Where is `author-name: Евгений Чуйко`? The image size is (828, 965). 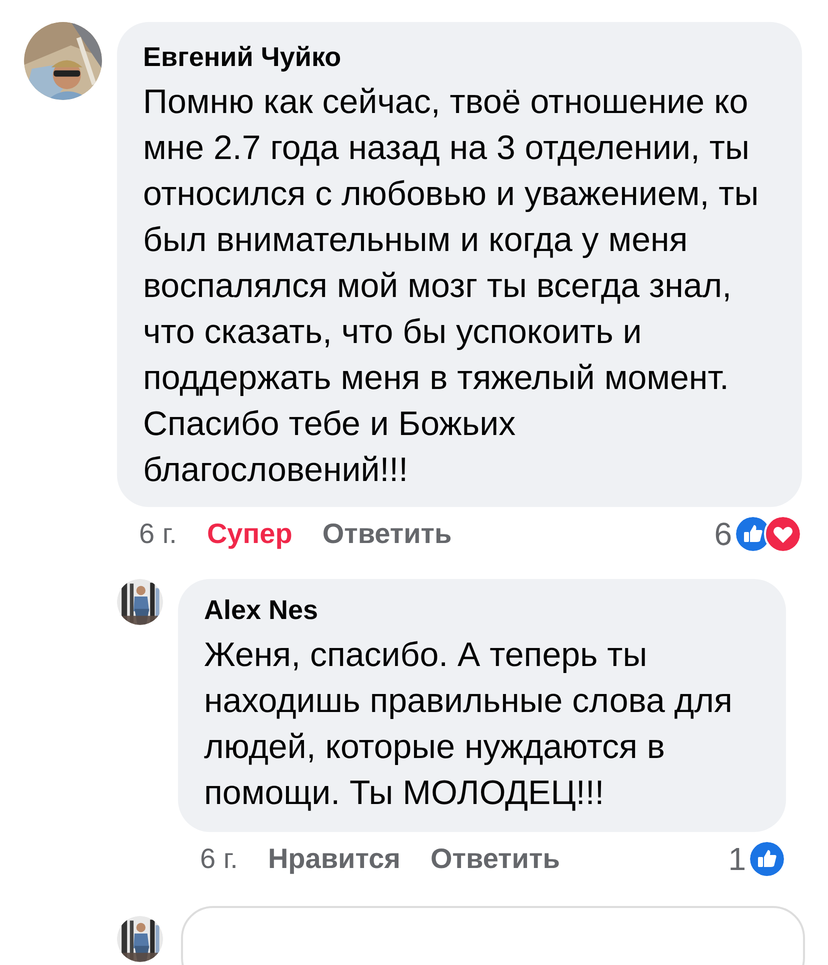
author-name: Евгений Чуйко is located at coordinates (460, 57).